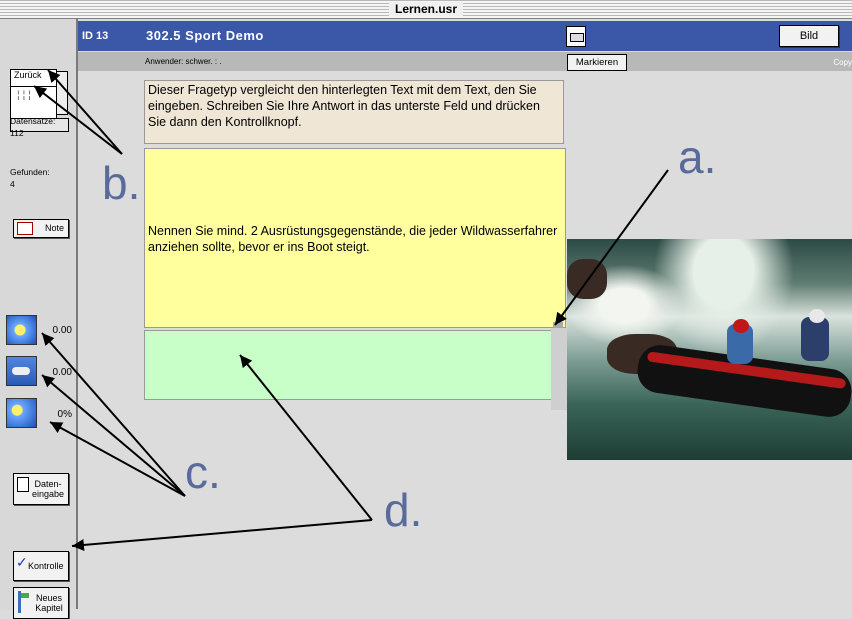  I want to click on annotation-d: d., so click(403, 510).